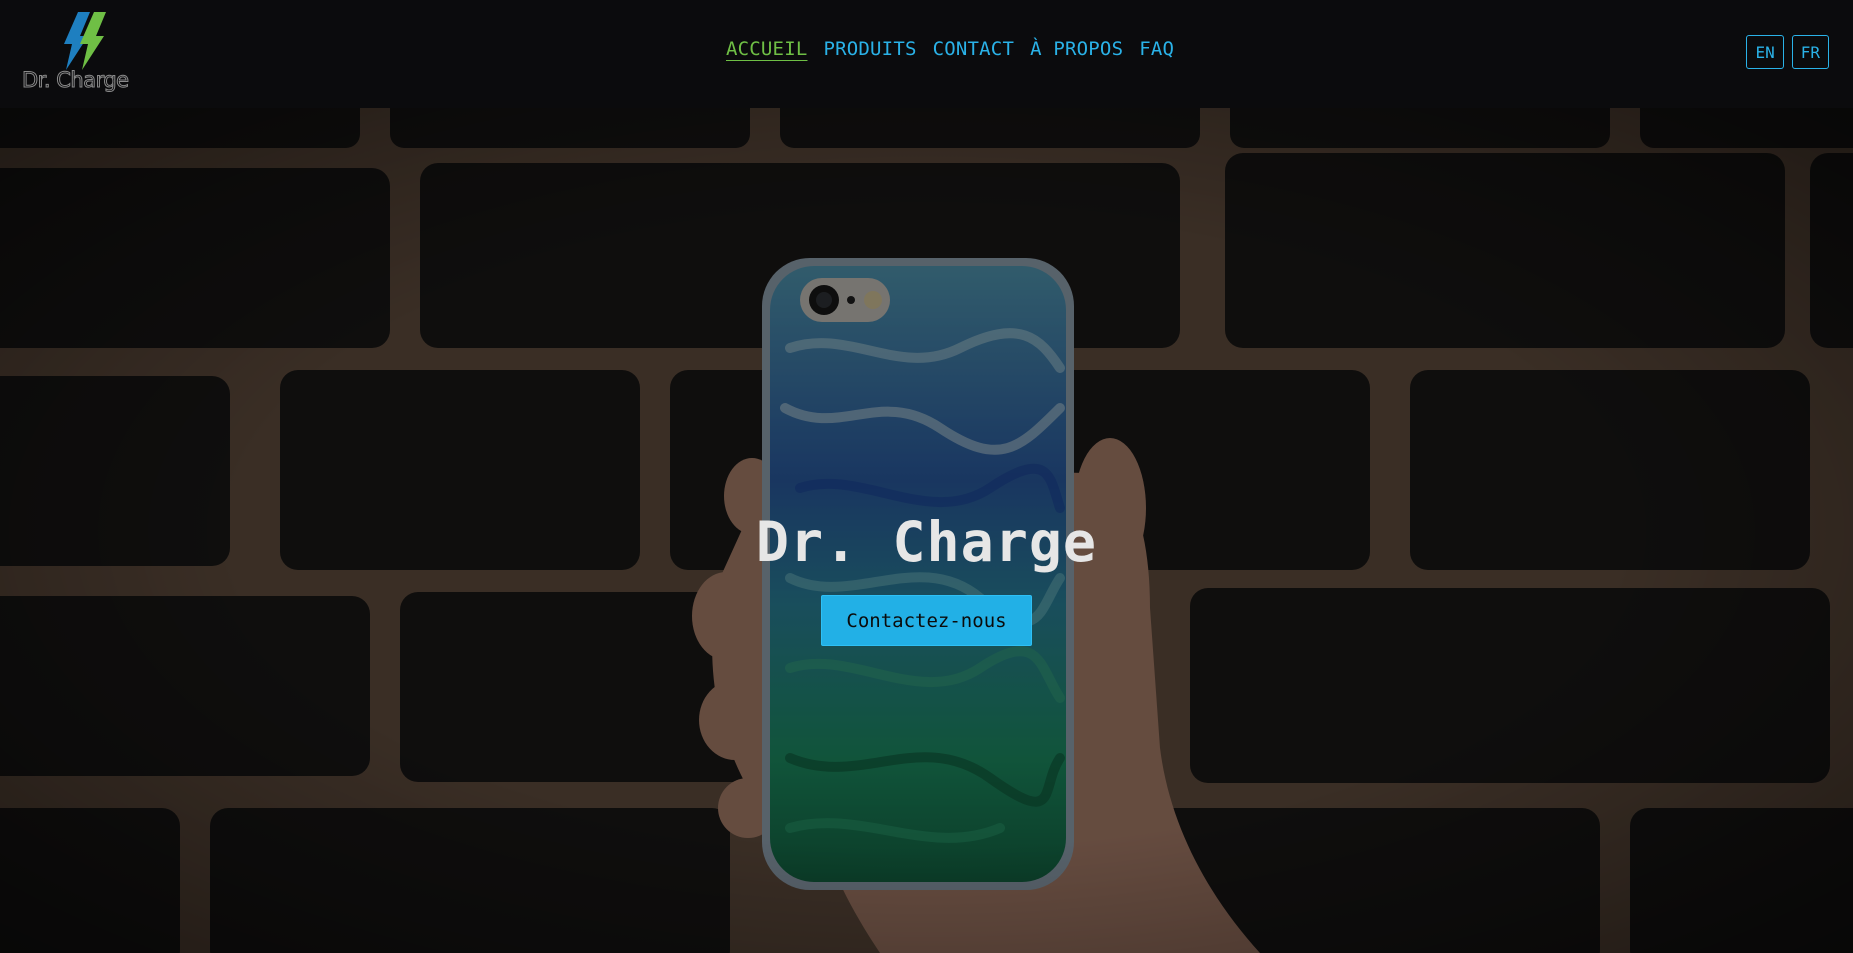  What do you see at coordinates (1156, 49) in the screenshot?
I see `nav-item-faq: FAQ` at bounding box center [1156, 49].